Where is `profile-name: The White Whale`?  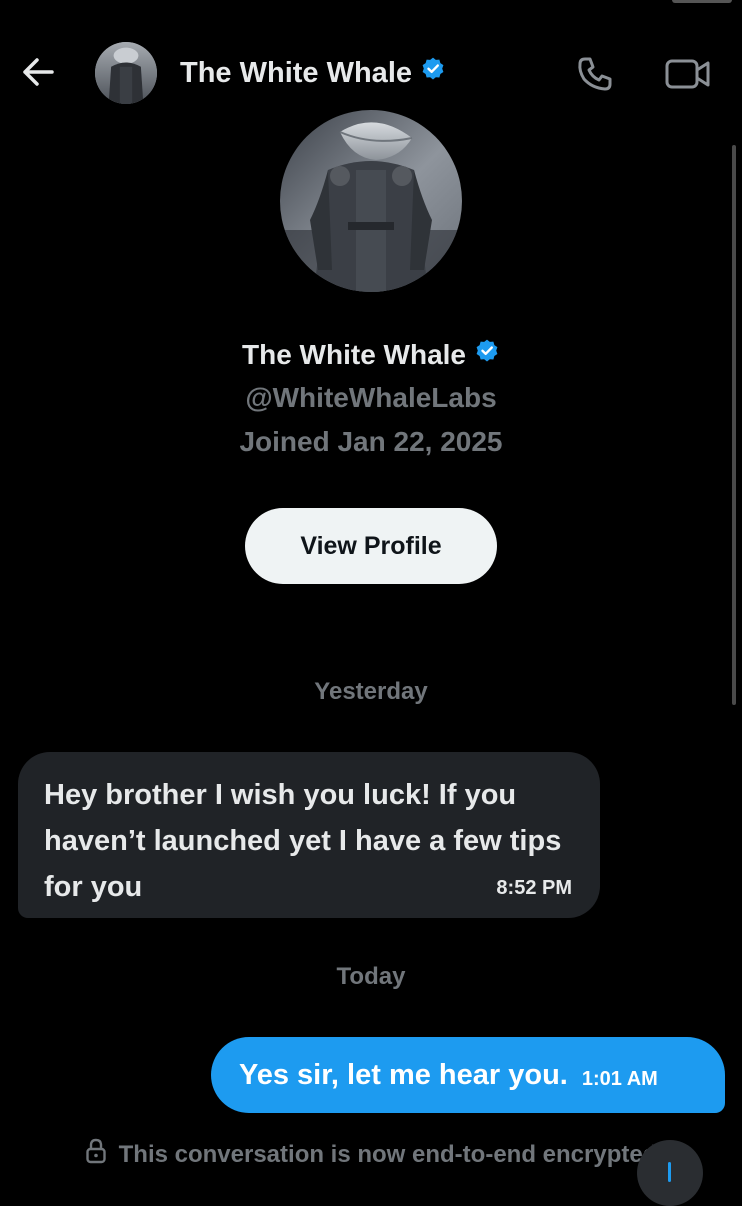
profile-name: The White Whale is located at coordinates (371, 354).